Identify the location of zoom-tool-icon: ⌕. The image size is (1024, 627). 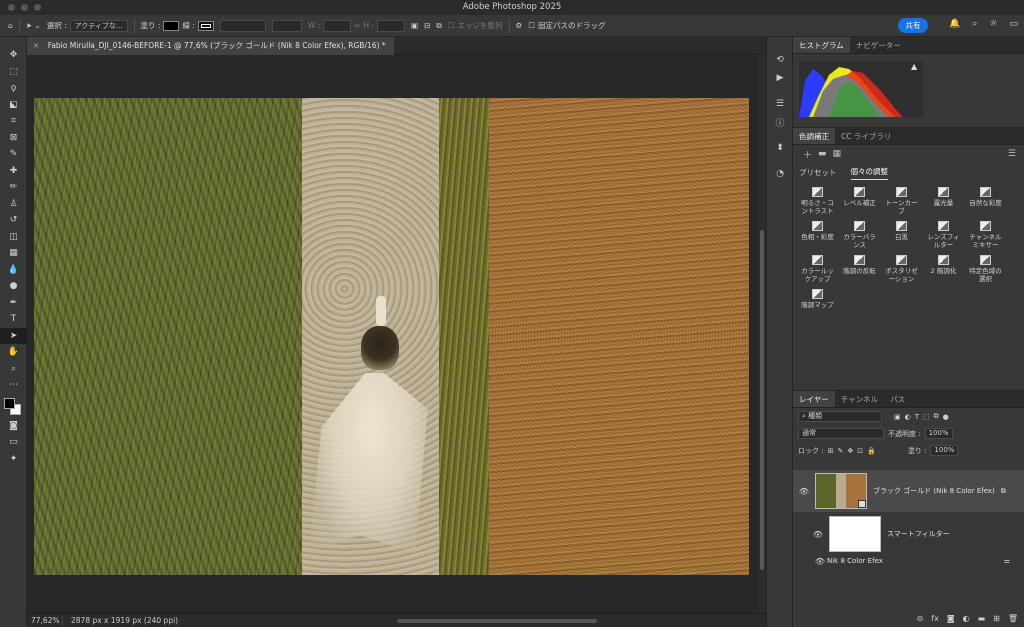
(13, 369).